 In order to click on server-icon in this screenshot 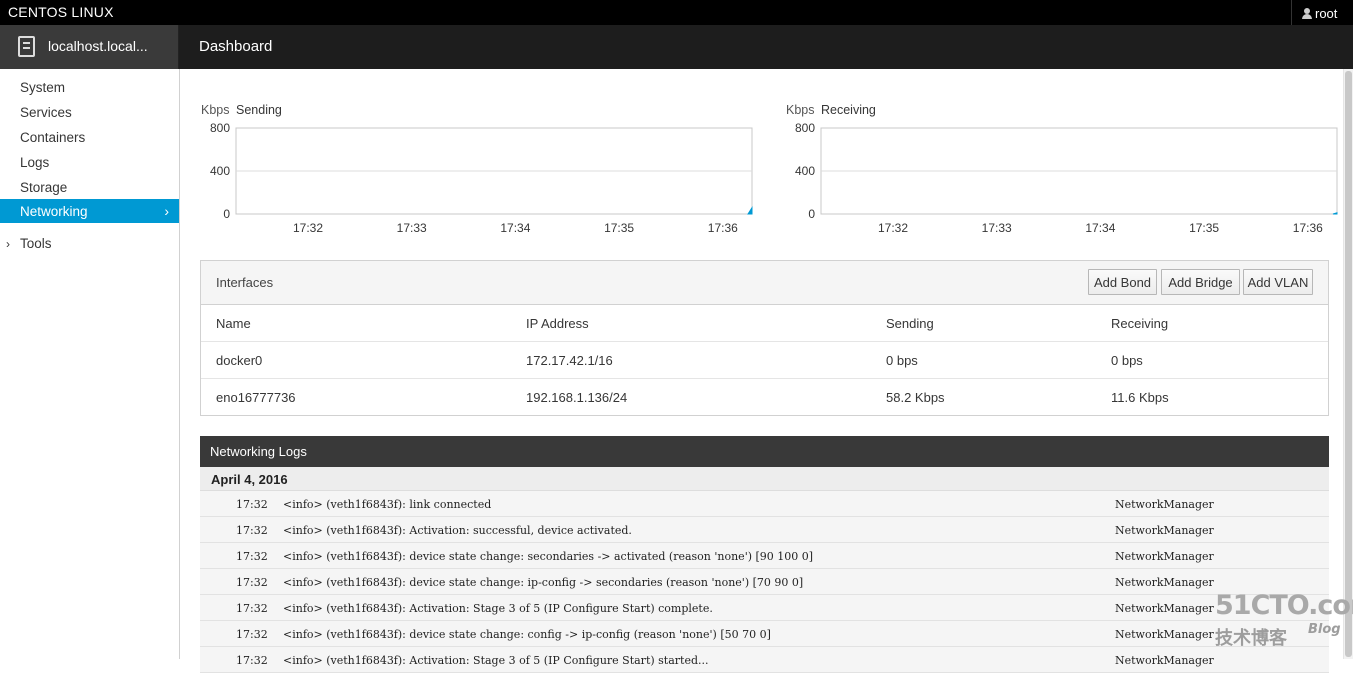, I will do `click(26, 46)`.